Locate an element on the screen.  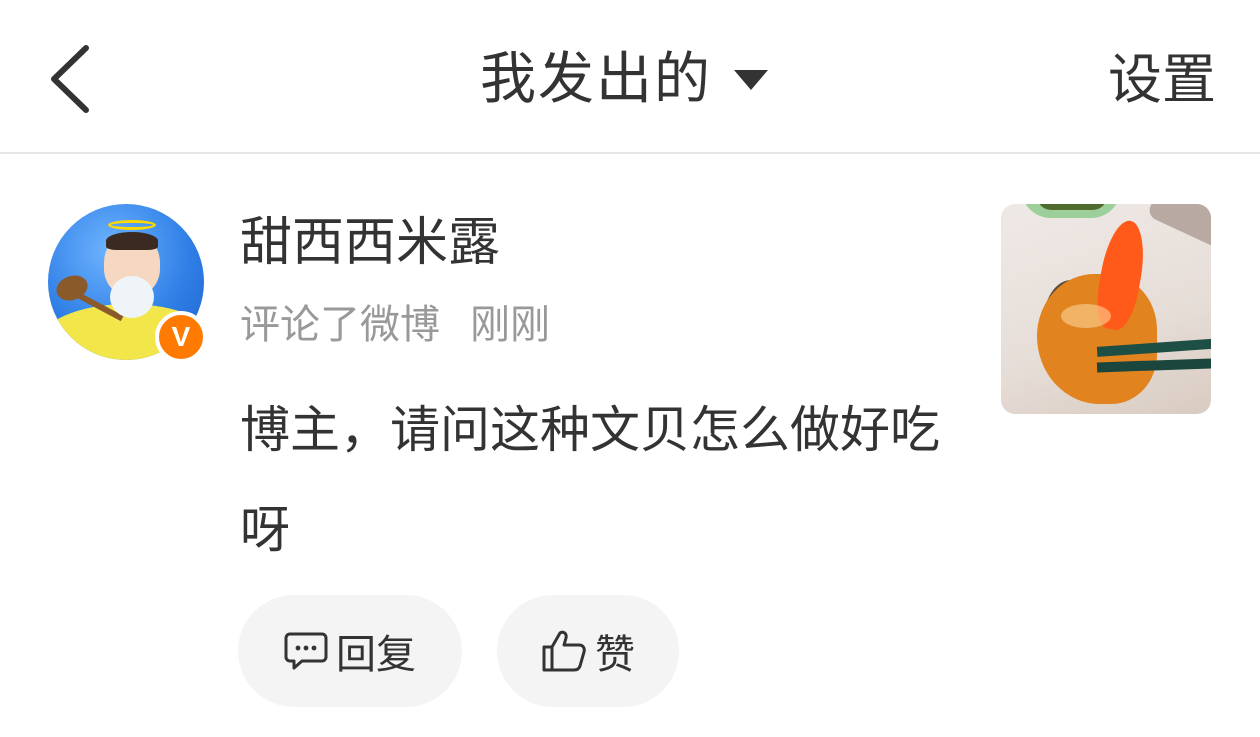
like-label: 赞 is located at coordinates (615, 655).